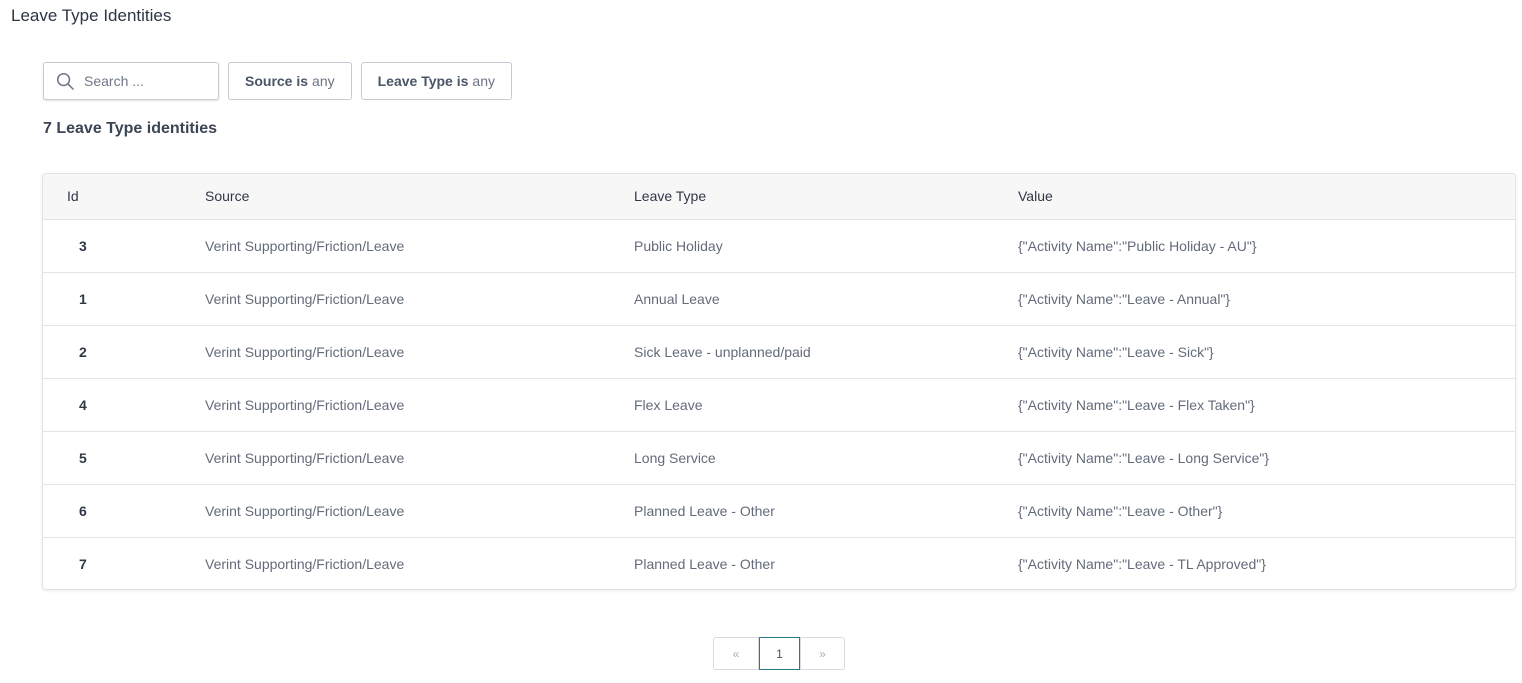 Image resolution: width=1522 pixels, height=683 pixels. What do you see at coordinates (323, 81) in the screenshot?
I see `source-filter-value: any` at bounding box center [323, 81].